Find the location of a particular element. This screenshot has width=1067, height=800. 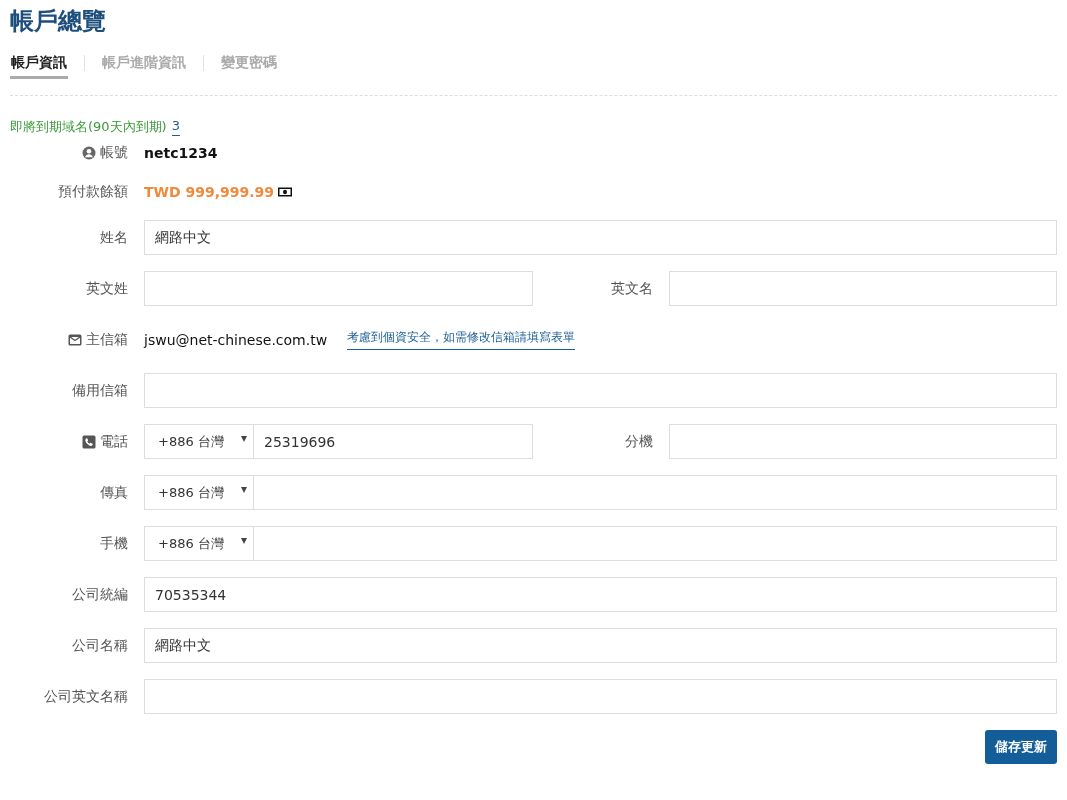

field-label: 電話 is located at coordinates (114, 441).